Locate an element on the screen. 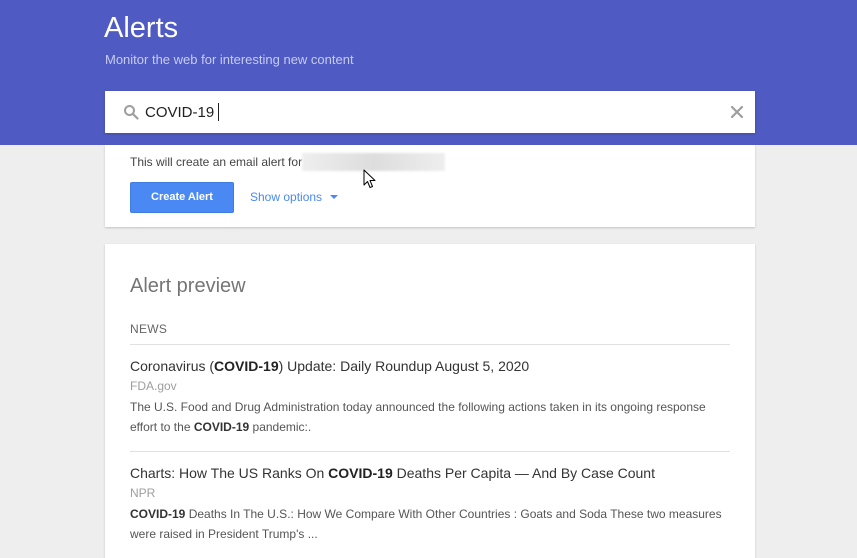 This screenshot has width=857, height=558. show-options-link: Show options is located at coordinates (294, 197).